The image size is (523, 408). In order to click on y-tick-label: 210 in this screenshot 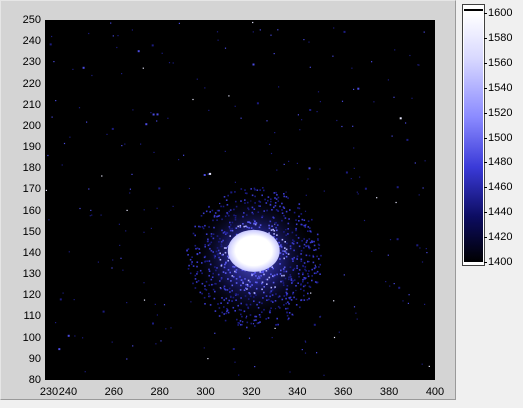, I will do `click(31, 104)`.